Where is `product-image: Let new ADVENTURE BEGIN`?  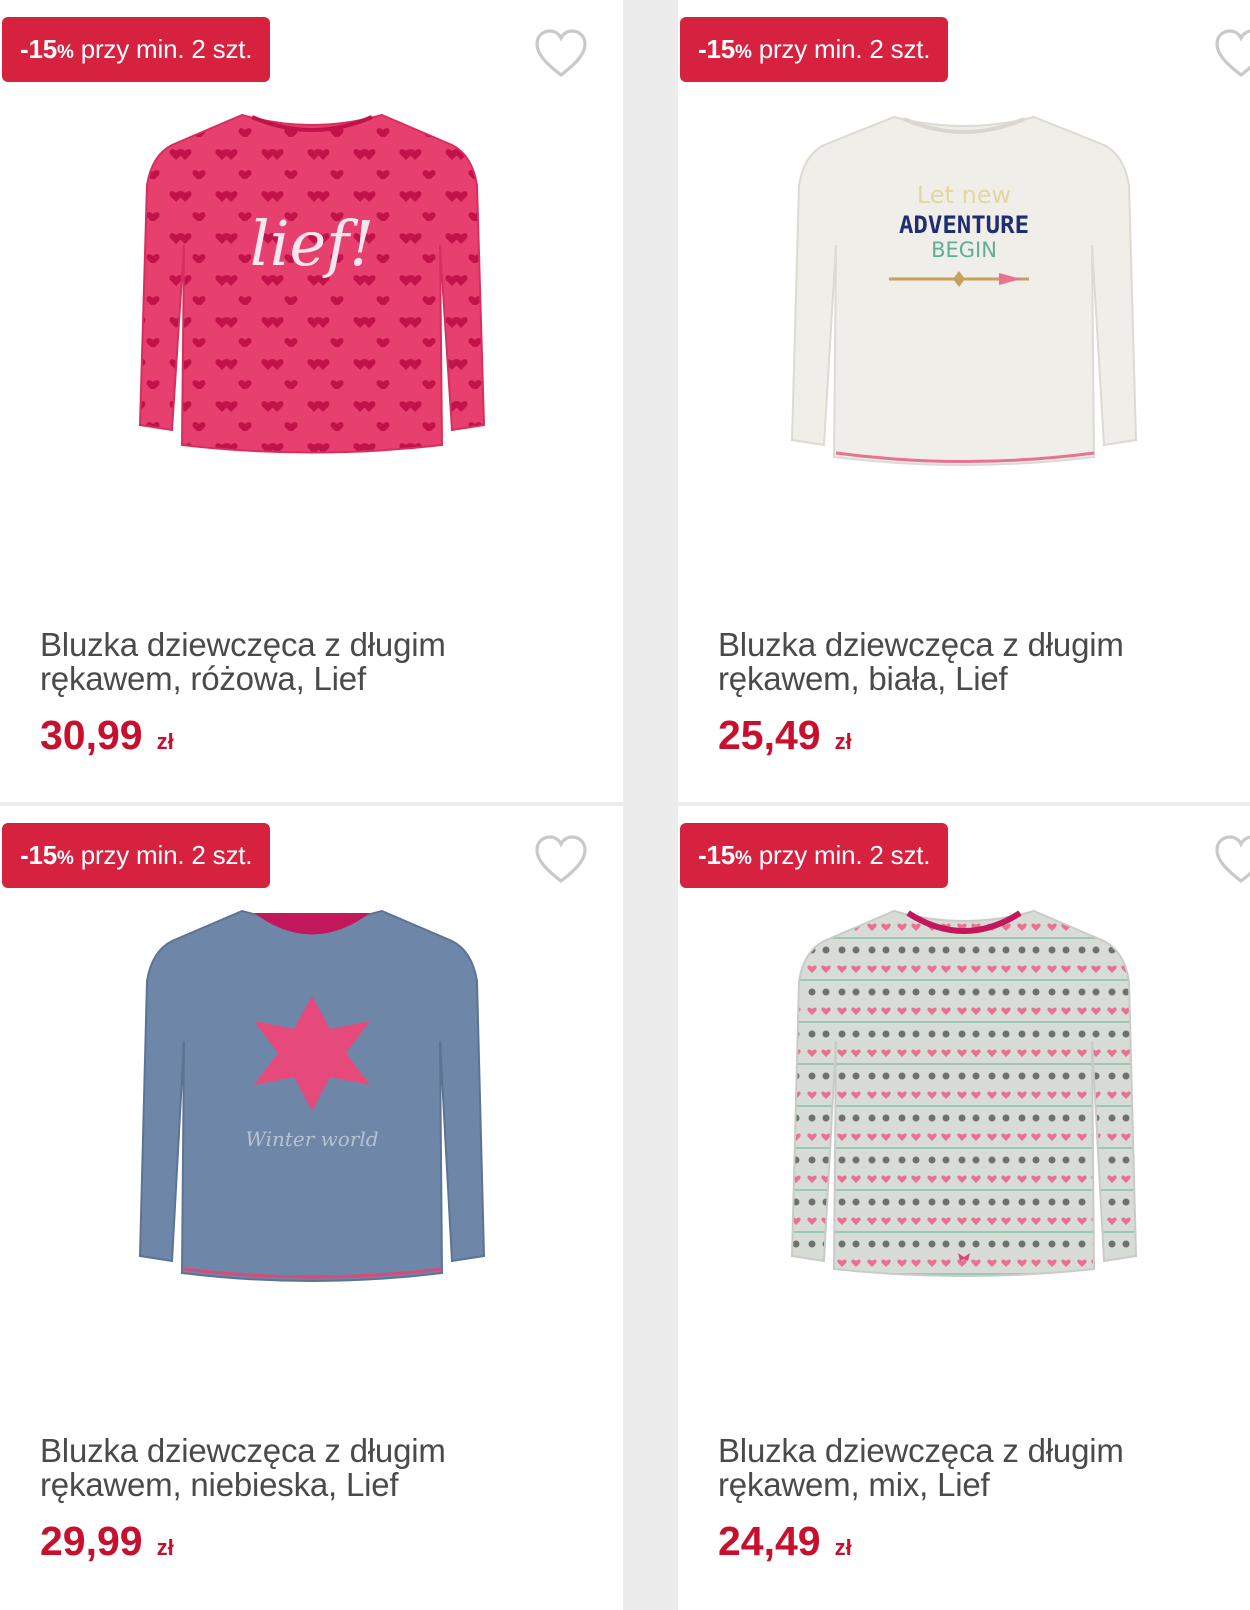 product-image: Let new ADVENTURE BEGIN is located at coordinates (964, 315).